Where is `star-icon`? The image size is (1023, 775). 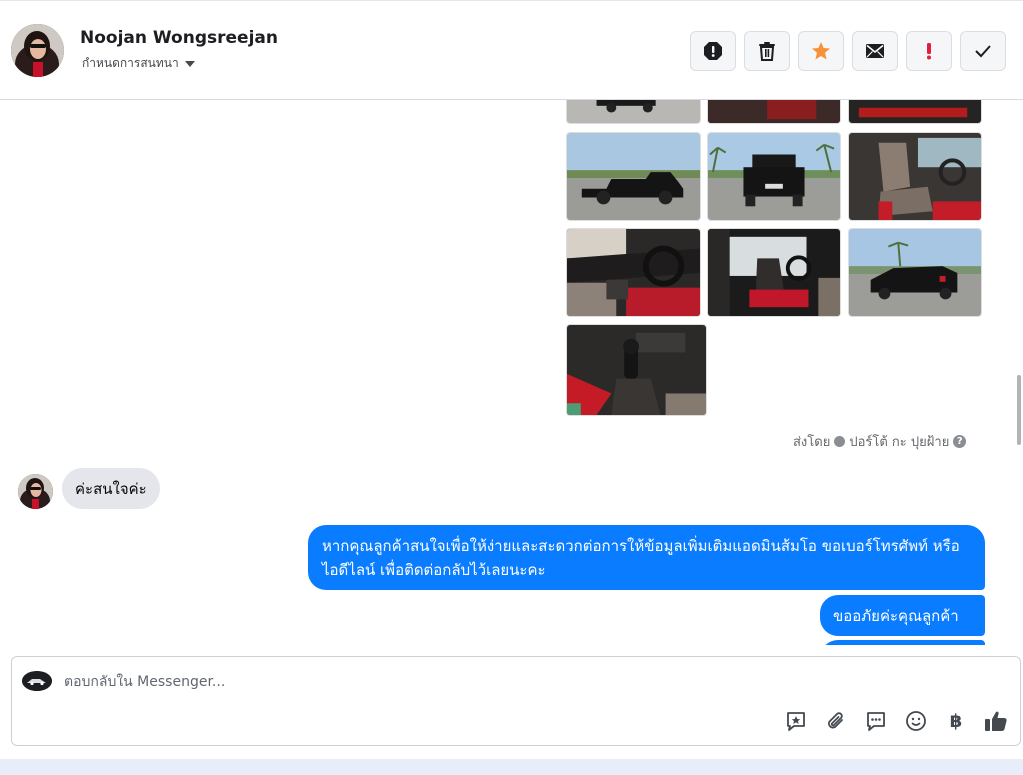 star-icon is located at coordinates (821, 51).